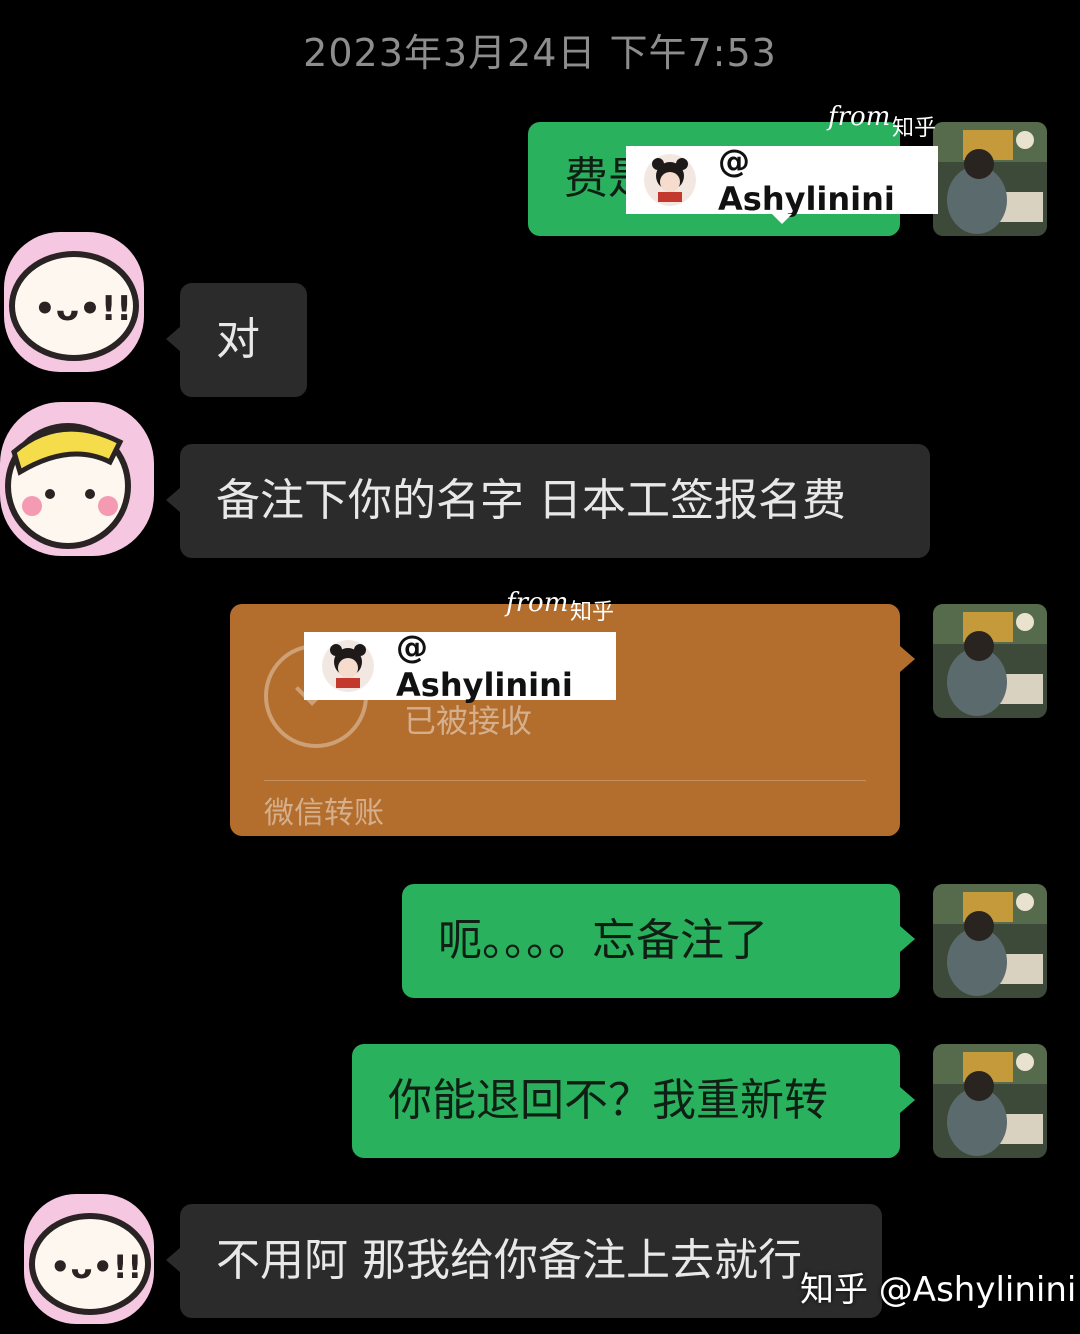 This screenshot has width=1080, height=1334. I want to click on watermark-notch, so click(782, 219).